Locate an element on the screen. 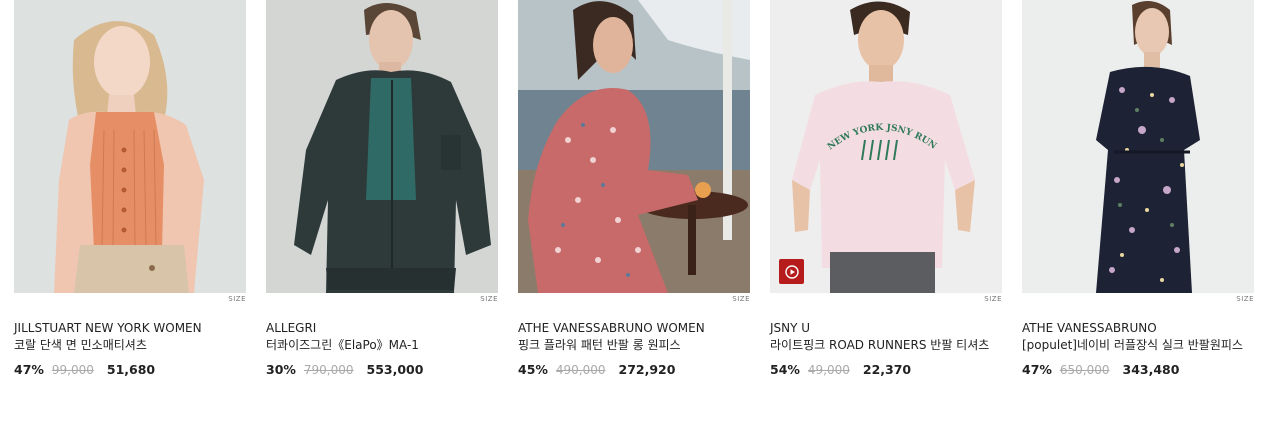  product-image: NEW YORK JSNY RUNNERS is located at coordinates (886, 146).